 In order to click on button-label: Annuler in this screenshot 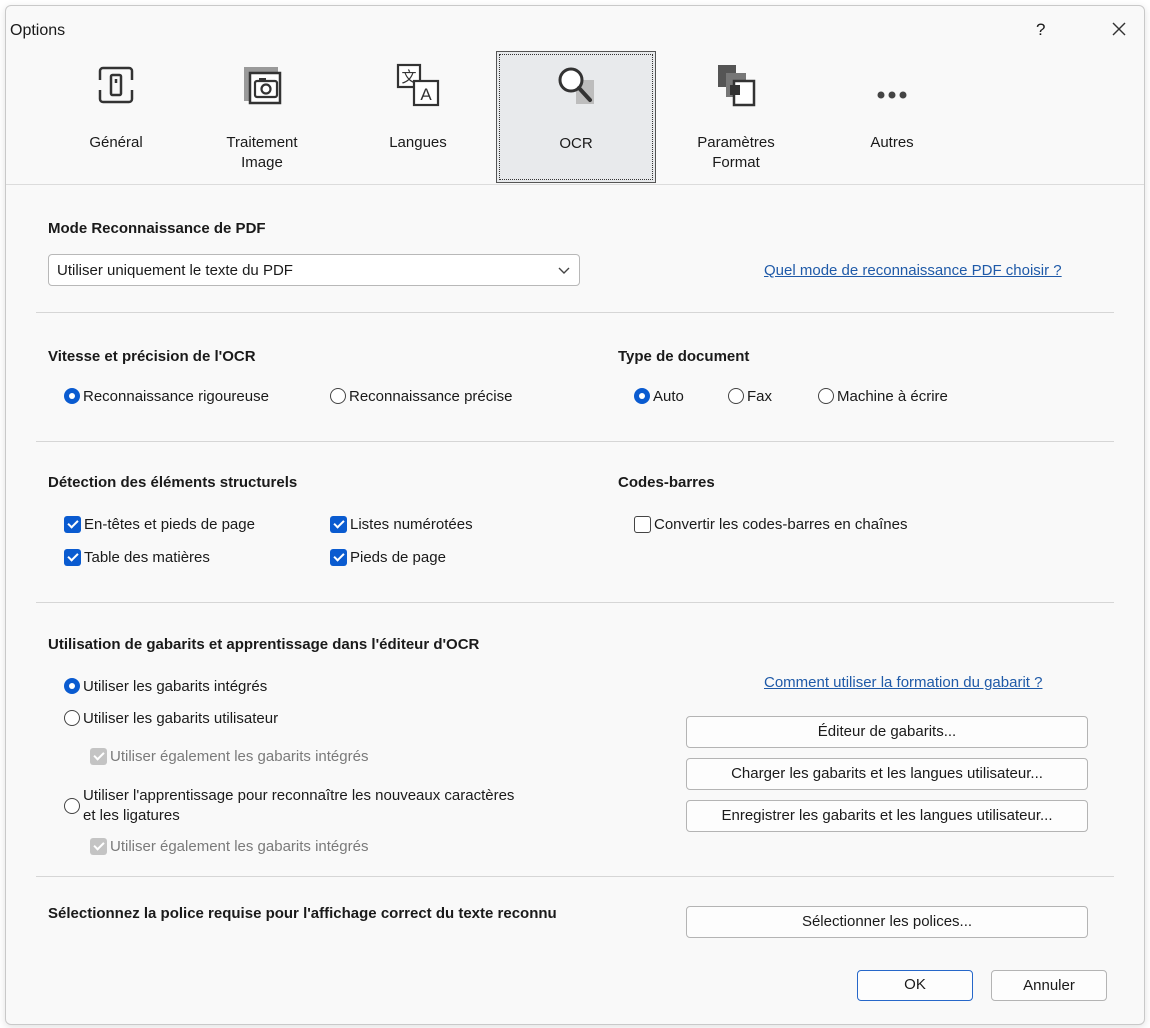, I will do `click(1049, 985)`.